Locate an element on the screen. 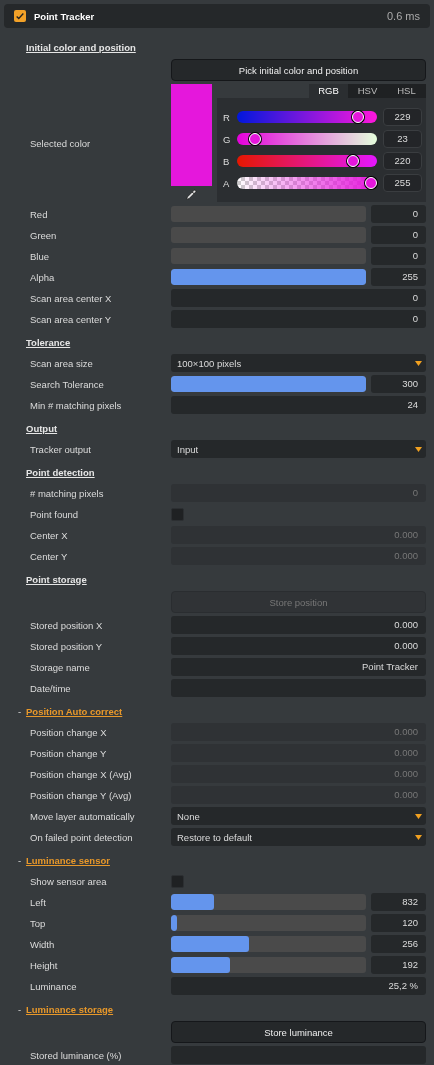 The image size is (434, 1065). field-label: Height is located at coordinates (44, 965).